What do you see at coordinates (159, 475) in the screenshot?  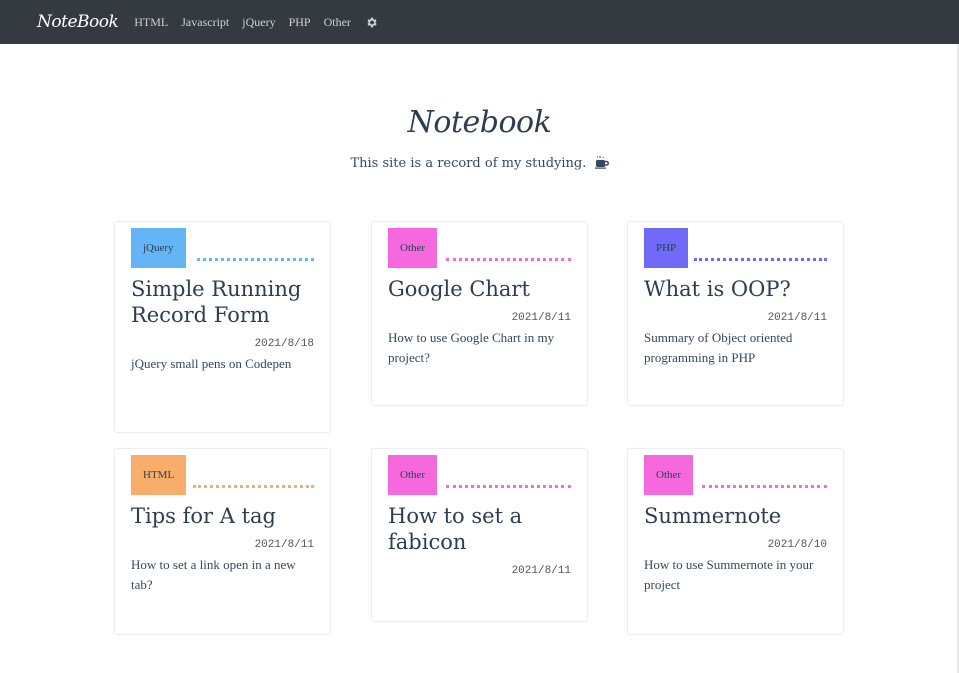 I see `tag-badge: HTML` at bounding box center [159, 475].